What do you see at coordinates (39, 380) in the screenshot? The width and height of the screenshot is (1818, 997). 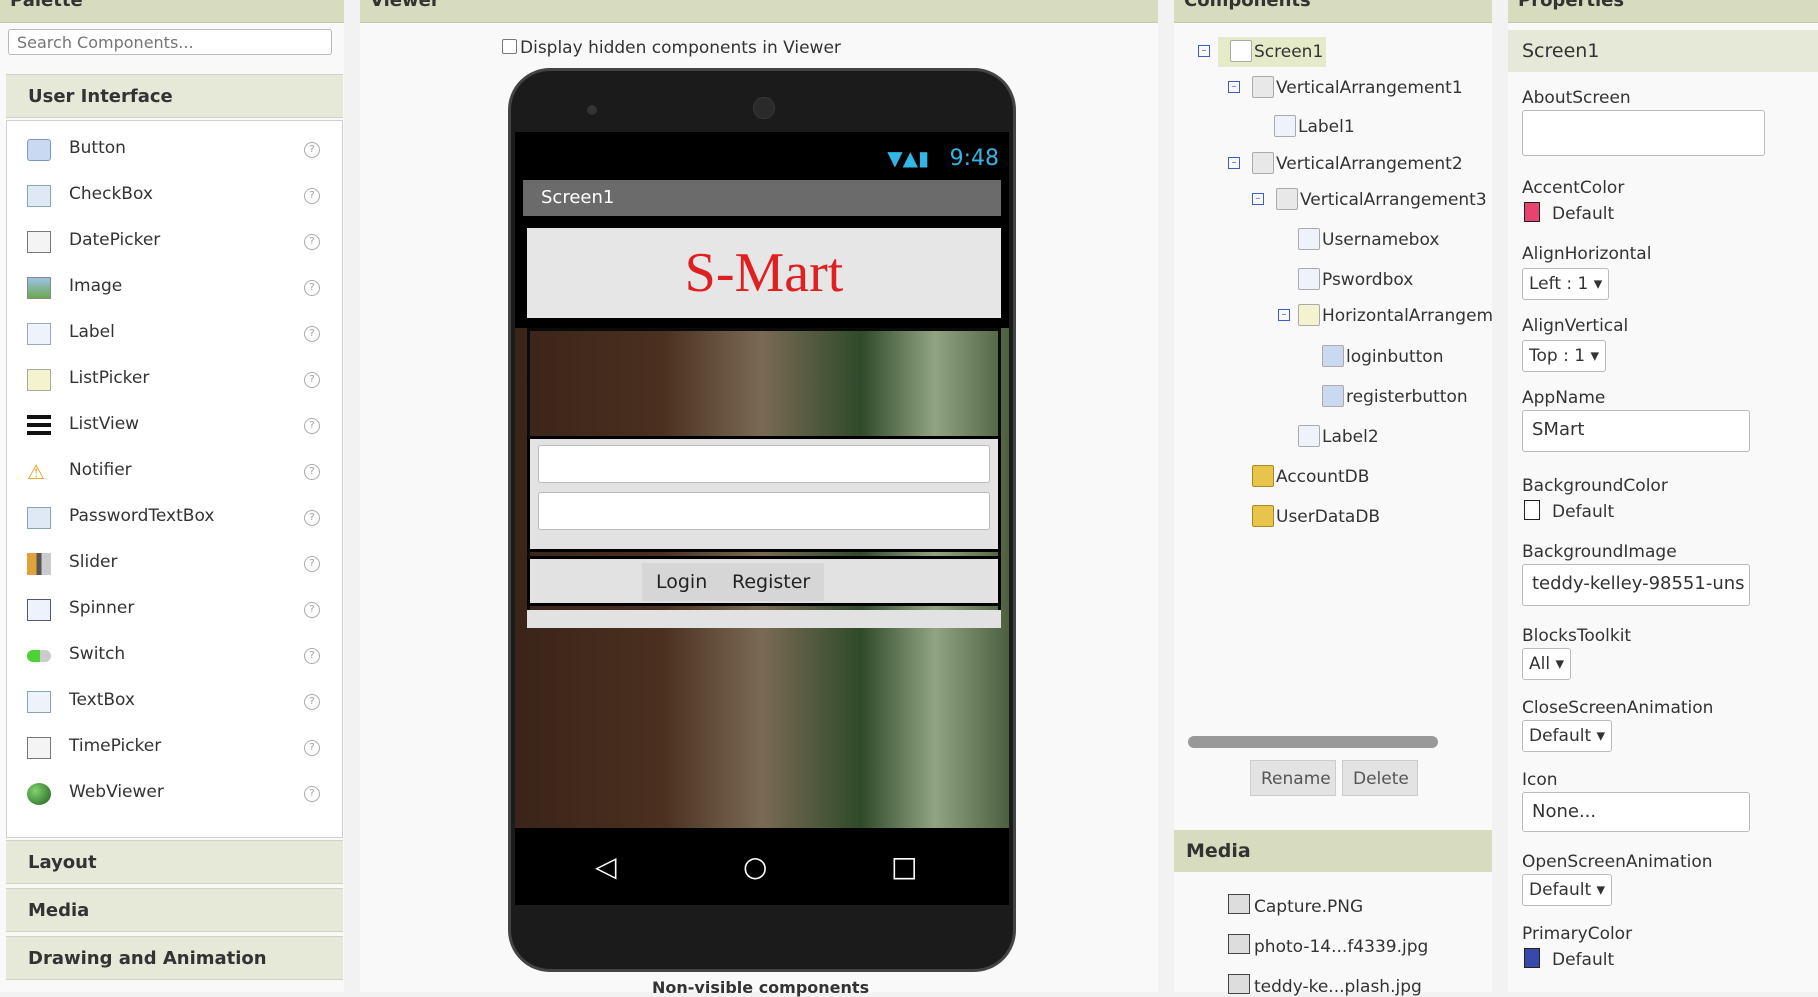 I see `listpicker-icon` at bounding box center [39, 380].